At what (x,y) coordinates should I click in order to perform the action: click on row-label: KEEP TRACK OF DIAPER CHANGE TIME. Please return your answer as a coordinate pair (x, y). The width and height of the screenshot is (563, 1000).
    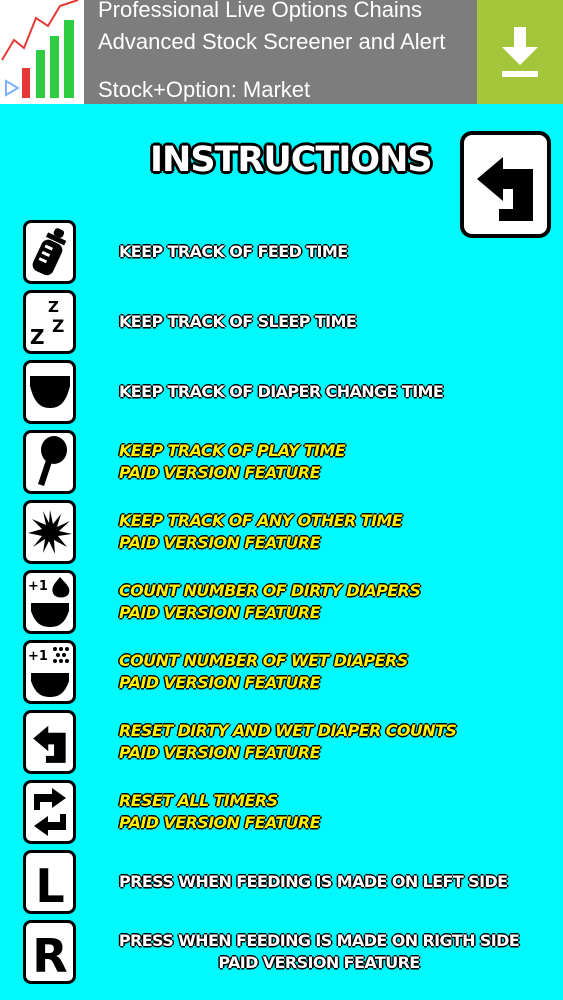
    Looking at the image, I should click on (281, 391).